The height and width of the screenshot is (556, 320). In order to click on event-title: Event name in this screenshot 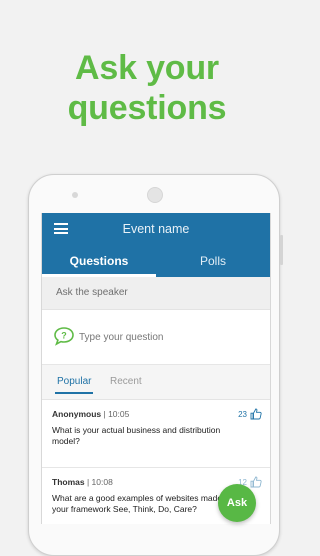, I will do `click(156, 229)`.